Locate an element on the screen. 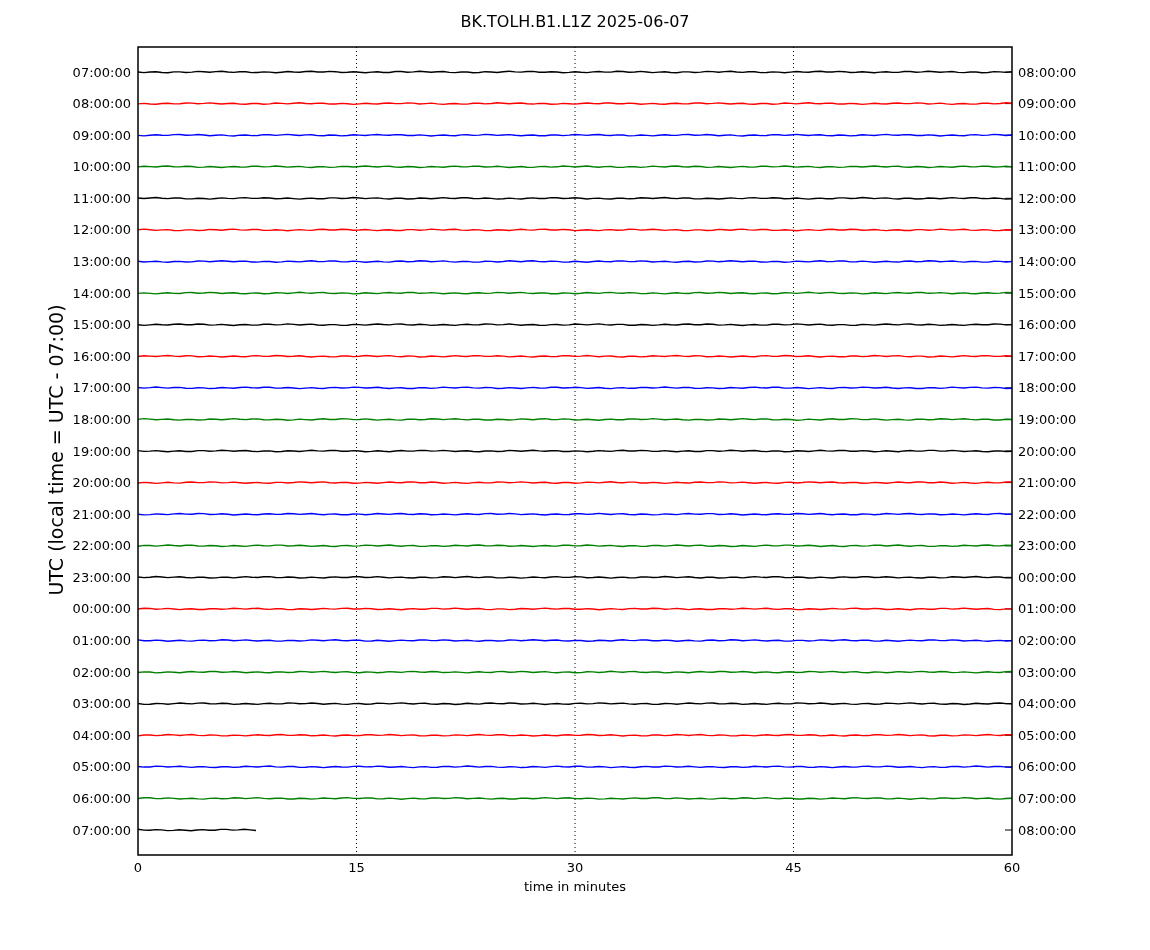 The image size is (1150, 950). x-tick-label: 15 is located at coordinates (356, 867).